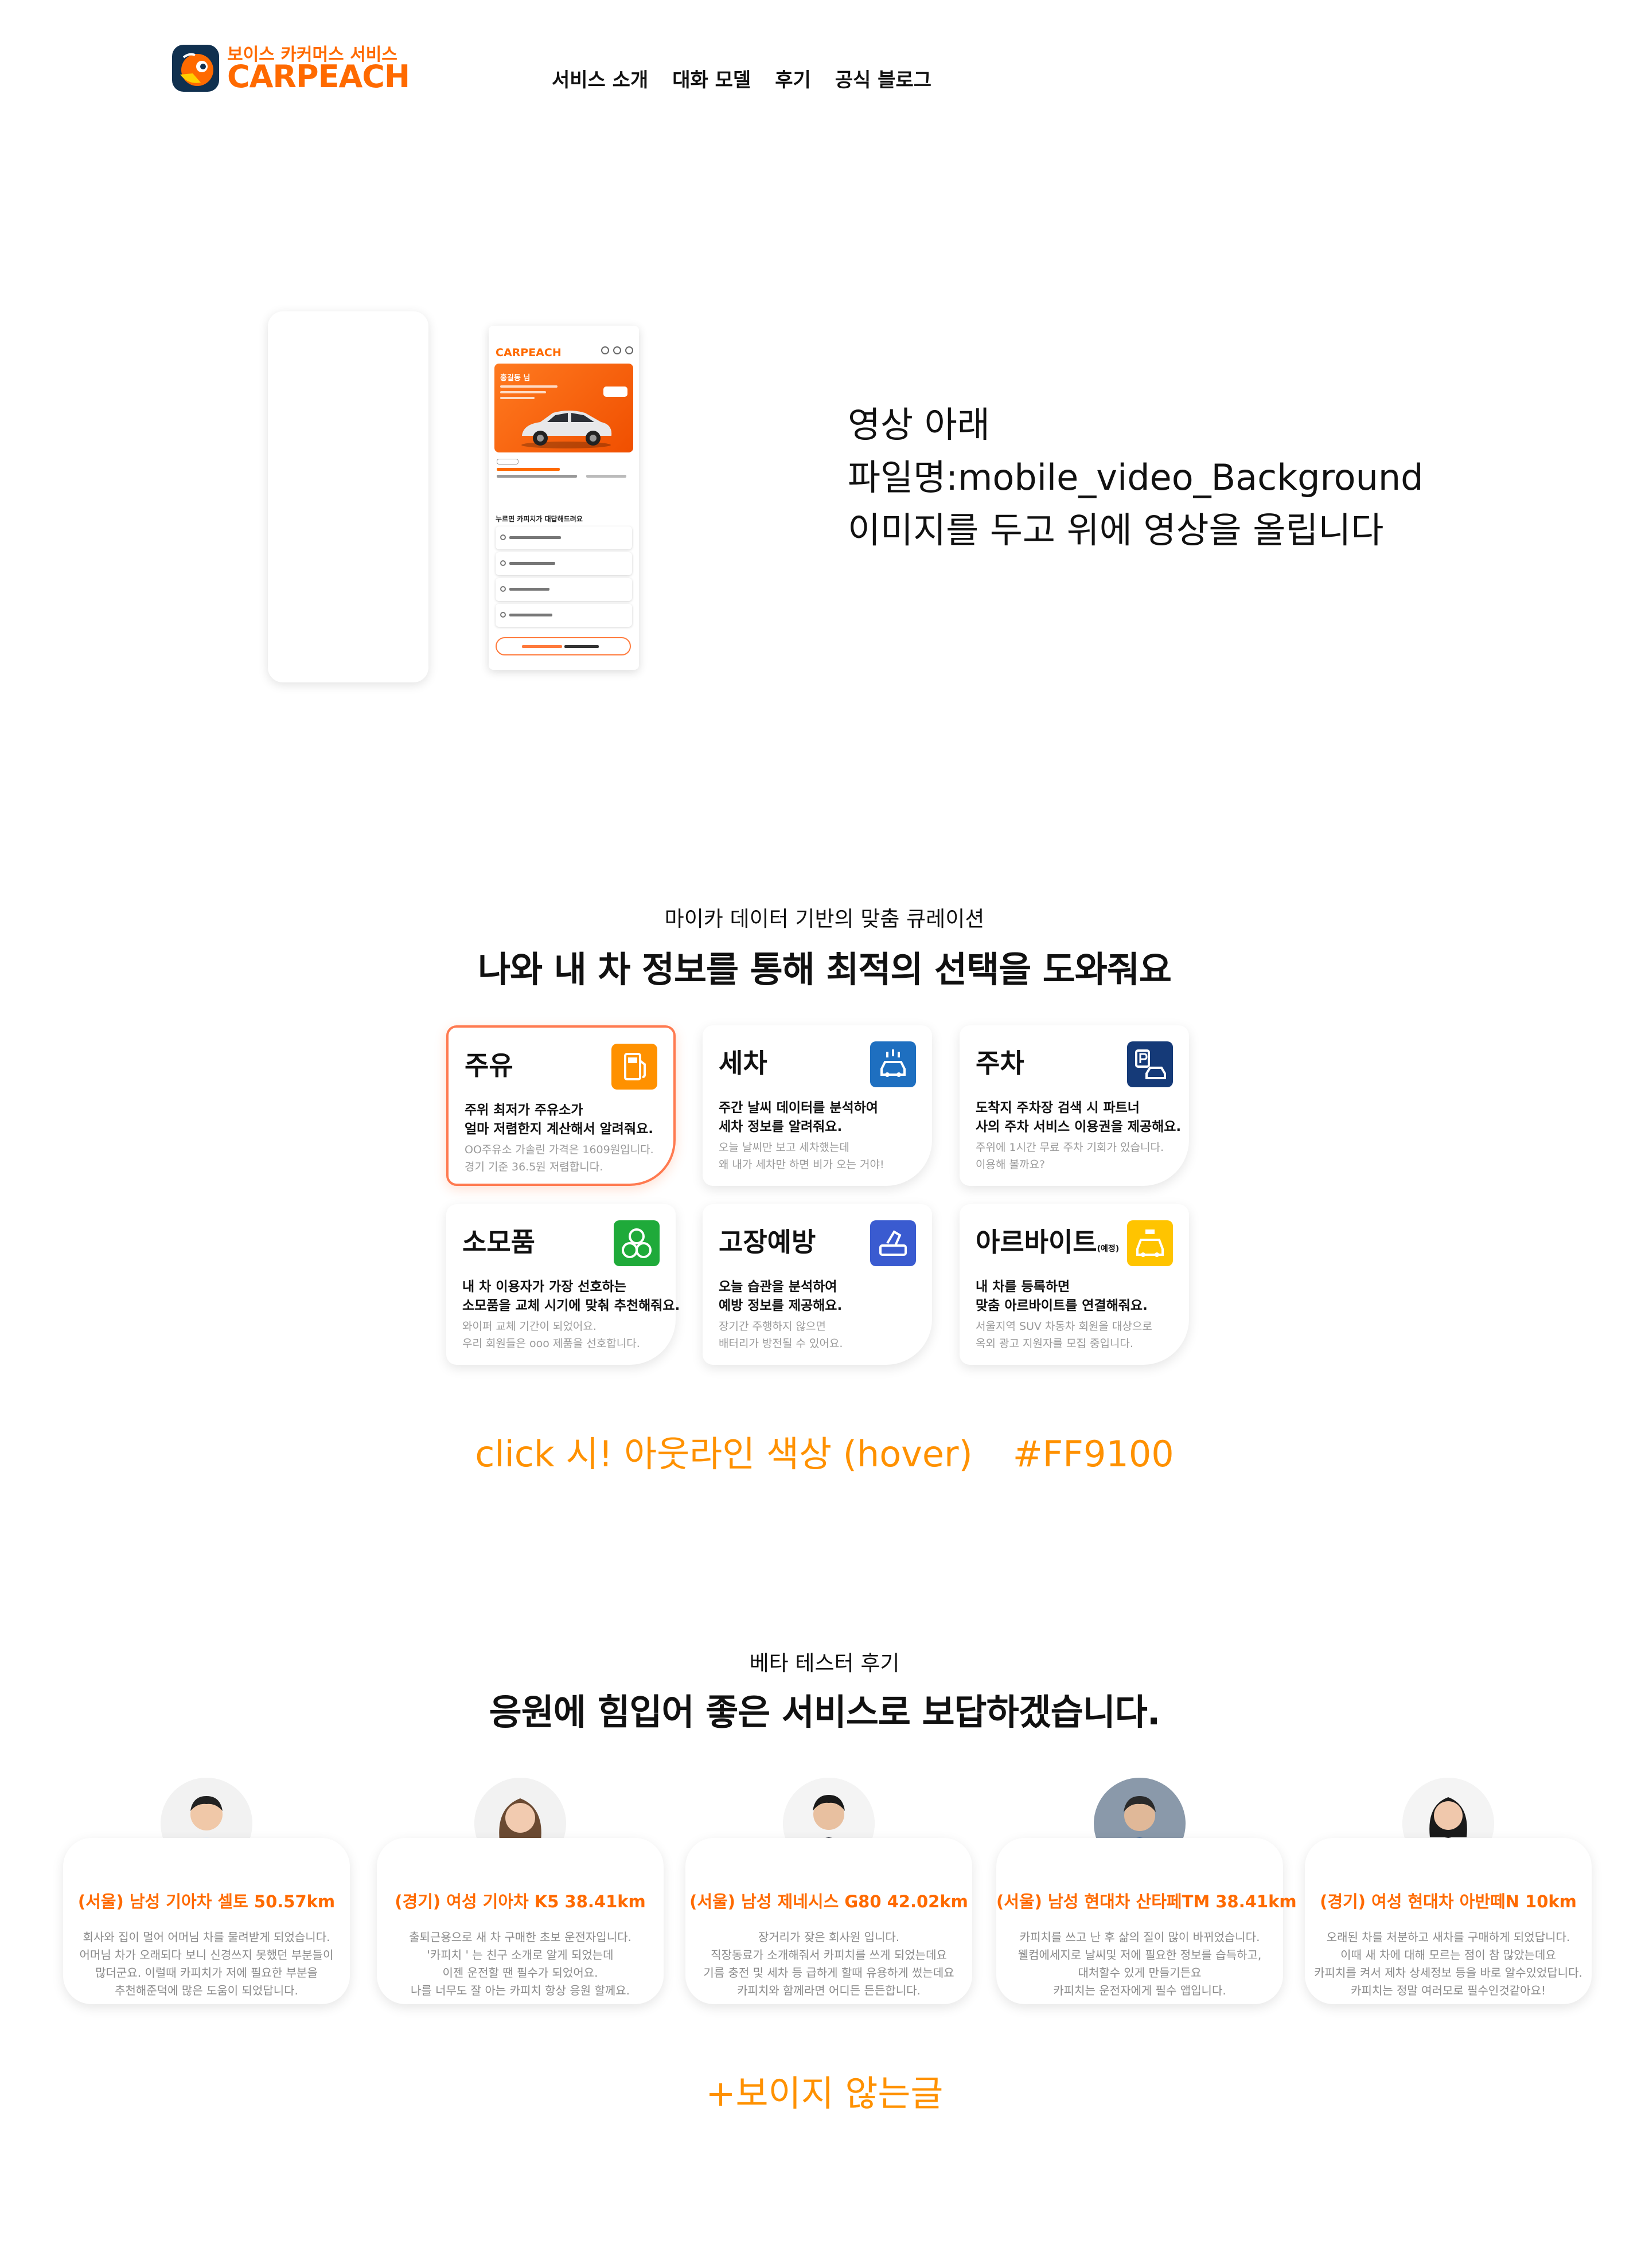  I want to click on note-line: 영상 아래, so click(919, 425).